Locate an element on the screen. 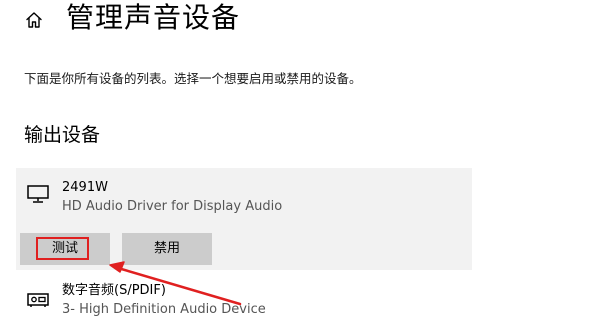  device-name: 数字音频(S/PDIF) is located at coordinates (114, 290).